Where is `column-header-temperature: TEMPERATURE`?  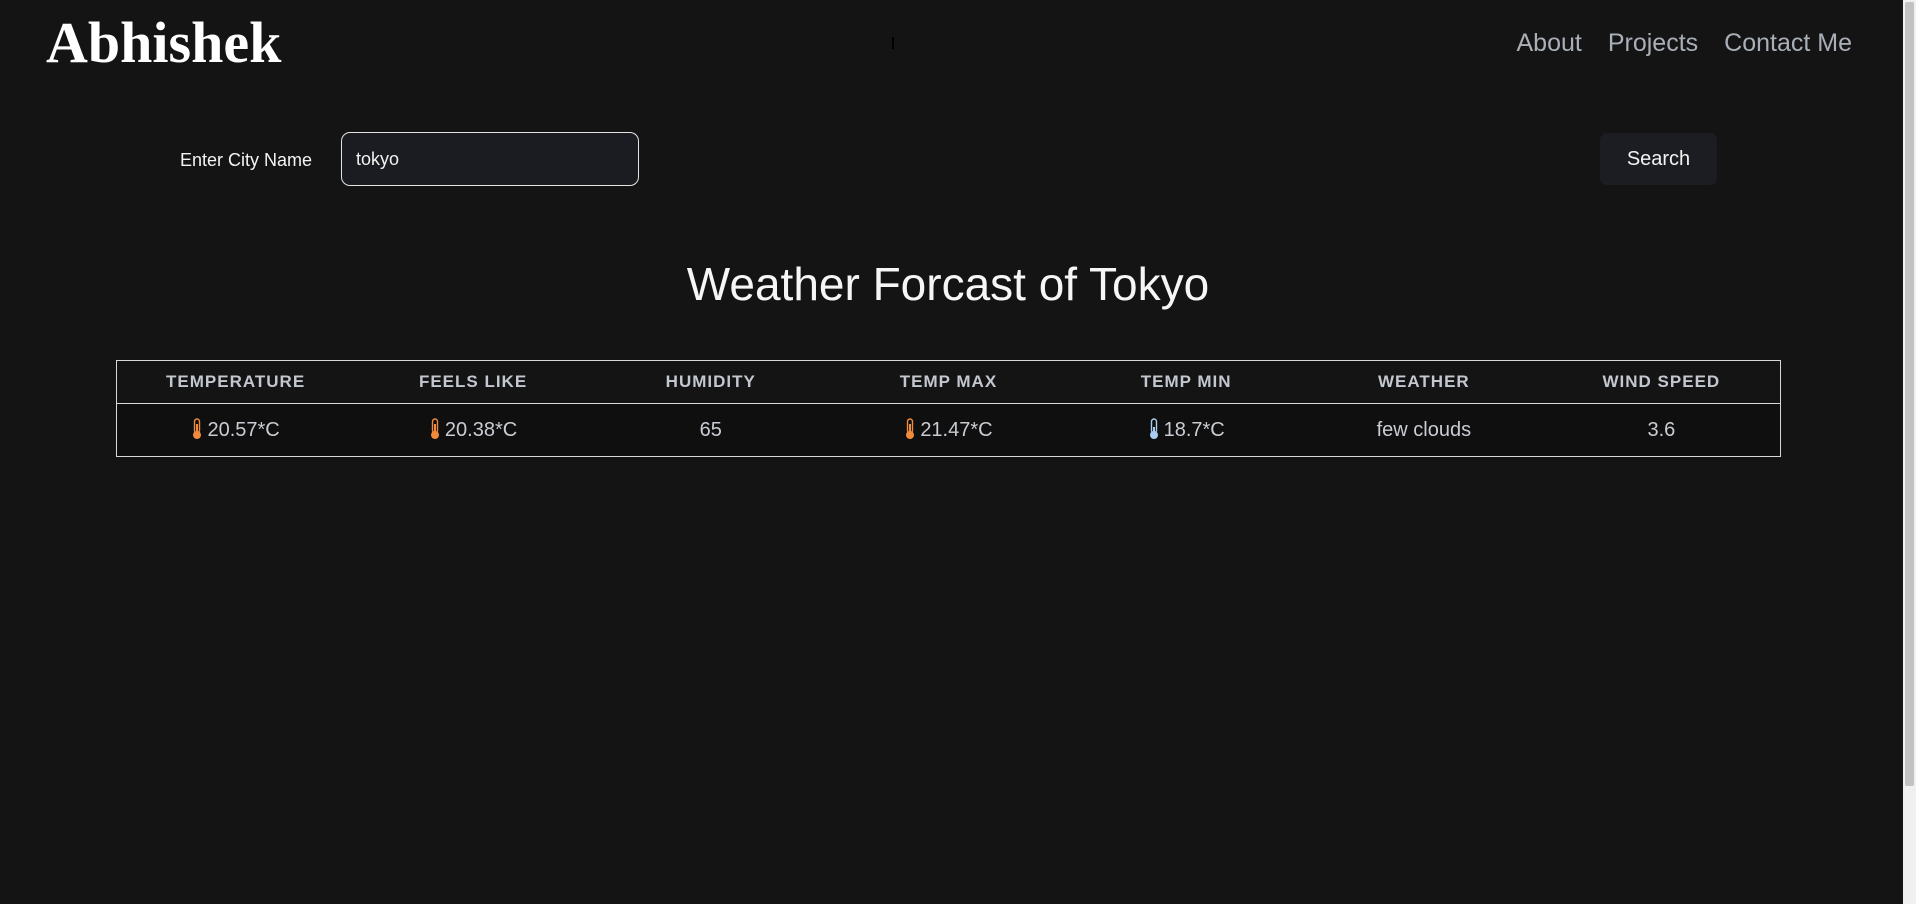 column-header-temperature: TEMPERATURE is located at coordinates (235, 382).